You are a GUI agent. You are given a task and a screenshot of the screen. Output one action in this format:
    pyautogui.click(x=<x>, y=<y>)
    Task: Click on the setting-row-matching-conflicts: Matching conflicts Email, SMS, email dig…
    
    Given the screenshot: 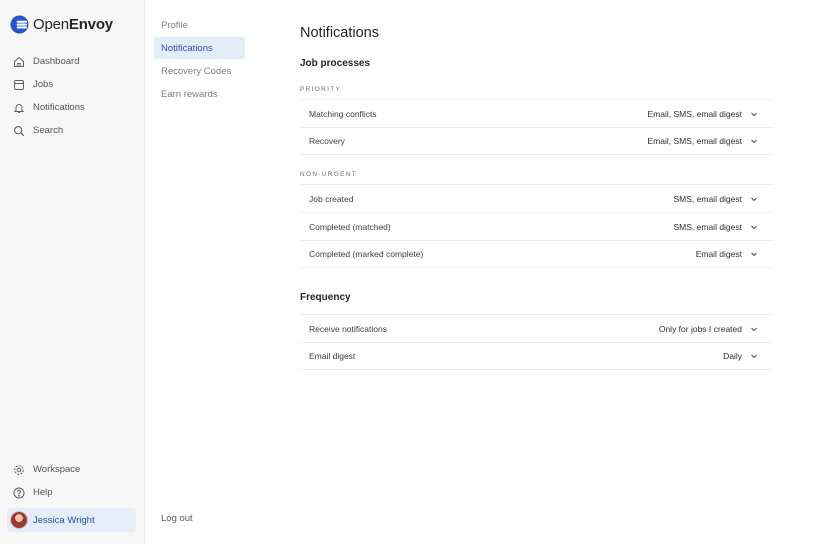 What is the action you would take?
    pyautogui.click(x=537, y=113)
    